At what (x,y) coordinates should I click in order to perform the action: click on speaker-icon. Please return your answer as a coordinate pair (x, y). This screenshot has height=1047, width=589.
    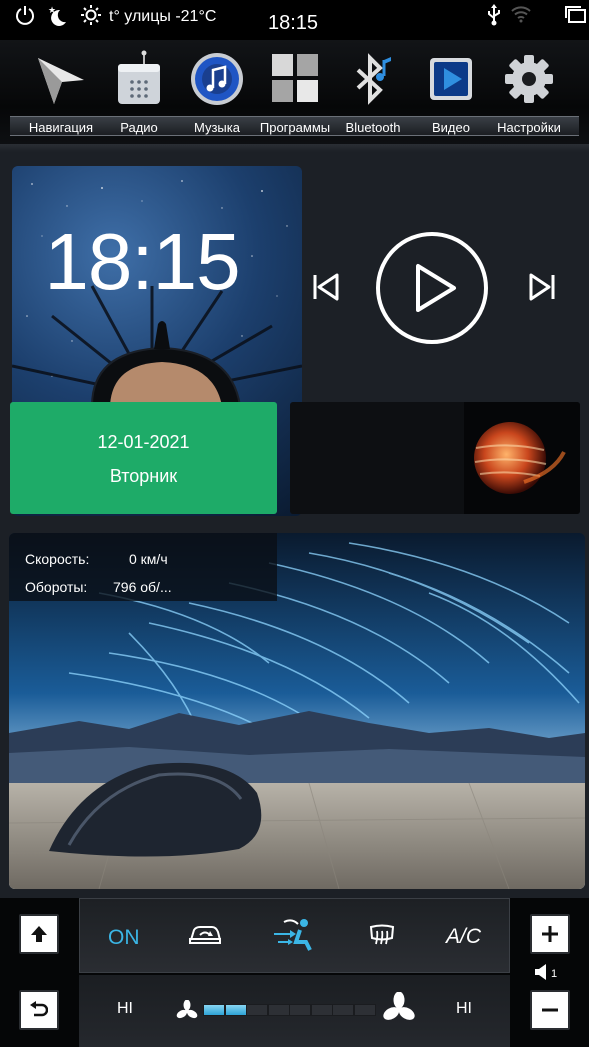
    Looking at the image, I should click on (541, 974).